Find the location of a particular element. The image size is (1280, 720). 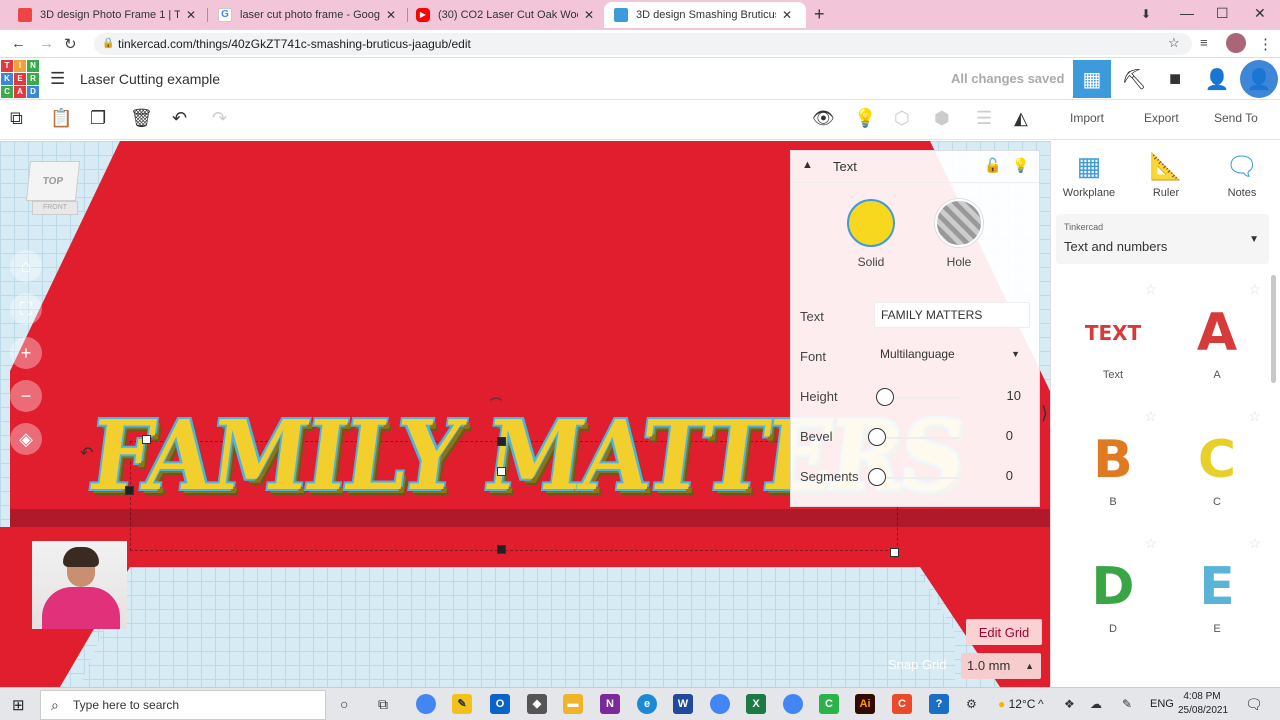

fit-view-icon: ⛶ is located at coordinates (26, 309).